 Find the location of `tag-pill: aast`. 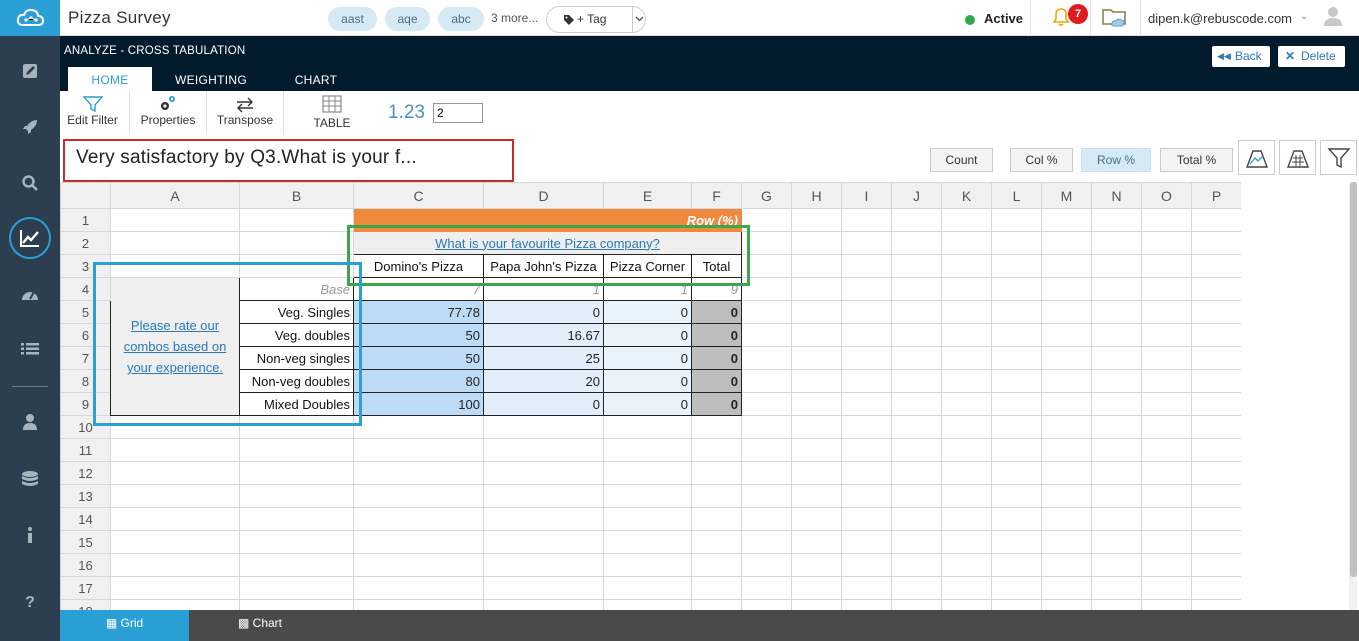

tag-pill: aast is located at coordinates (352, 19).